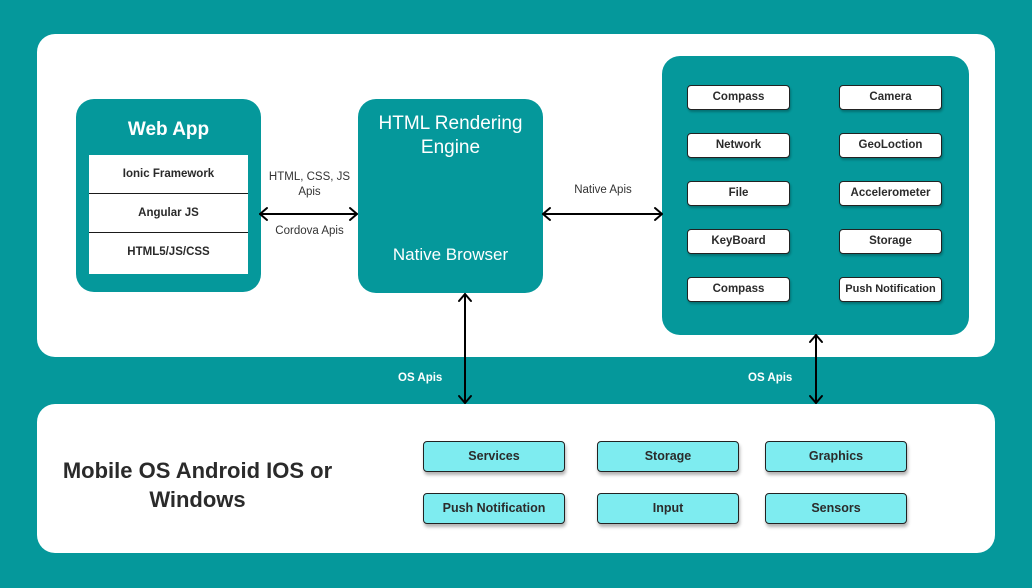 Image resolution: width=1032 pixels, height=588 pixels. I want to click on mobile-os-title: Mobile OS Android IOS or Windows, so click(197, 485).